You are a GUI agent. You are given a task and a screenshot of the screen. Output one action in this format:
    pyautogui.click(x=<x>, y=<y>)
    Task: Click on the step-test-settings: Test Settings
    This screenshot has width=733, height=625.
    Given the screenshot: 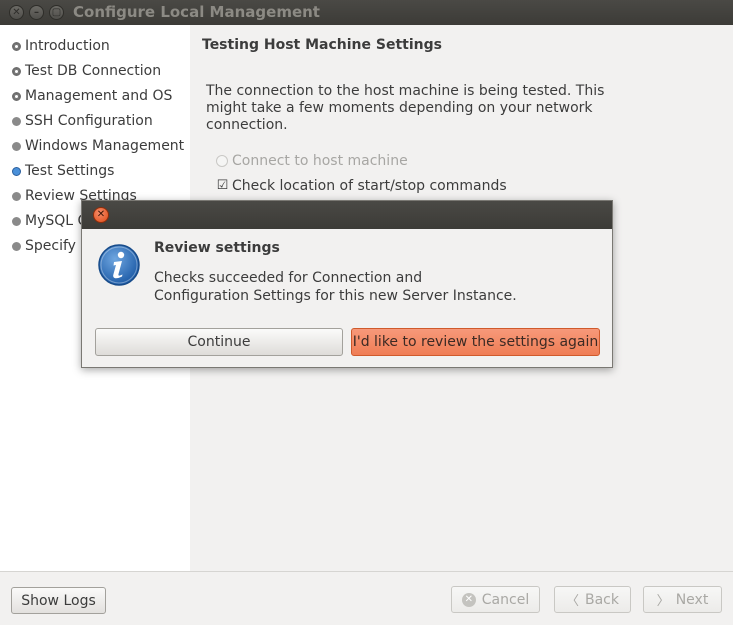 What is the action you would take?
    pyautogui.click(x=63, y=171)
    